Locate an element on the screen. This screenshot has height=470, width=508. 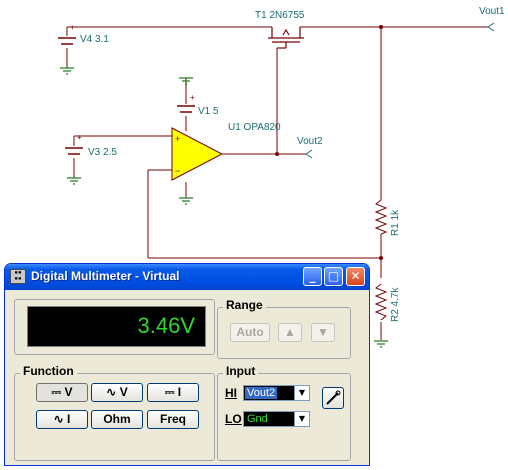
ac-volts-button: ∿ V is located at coordinates (117, 392).